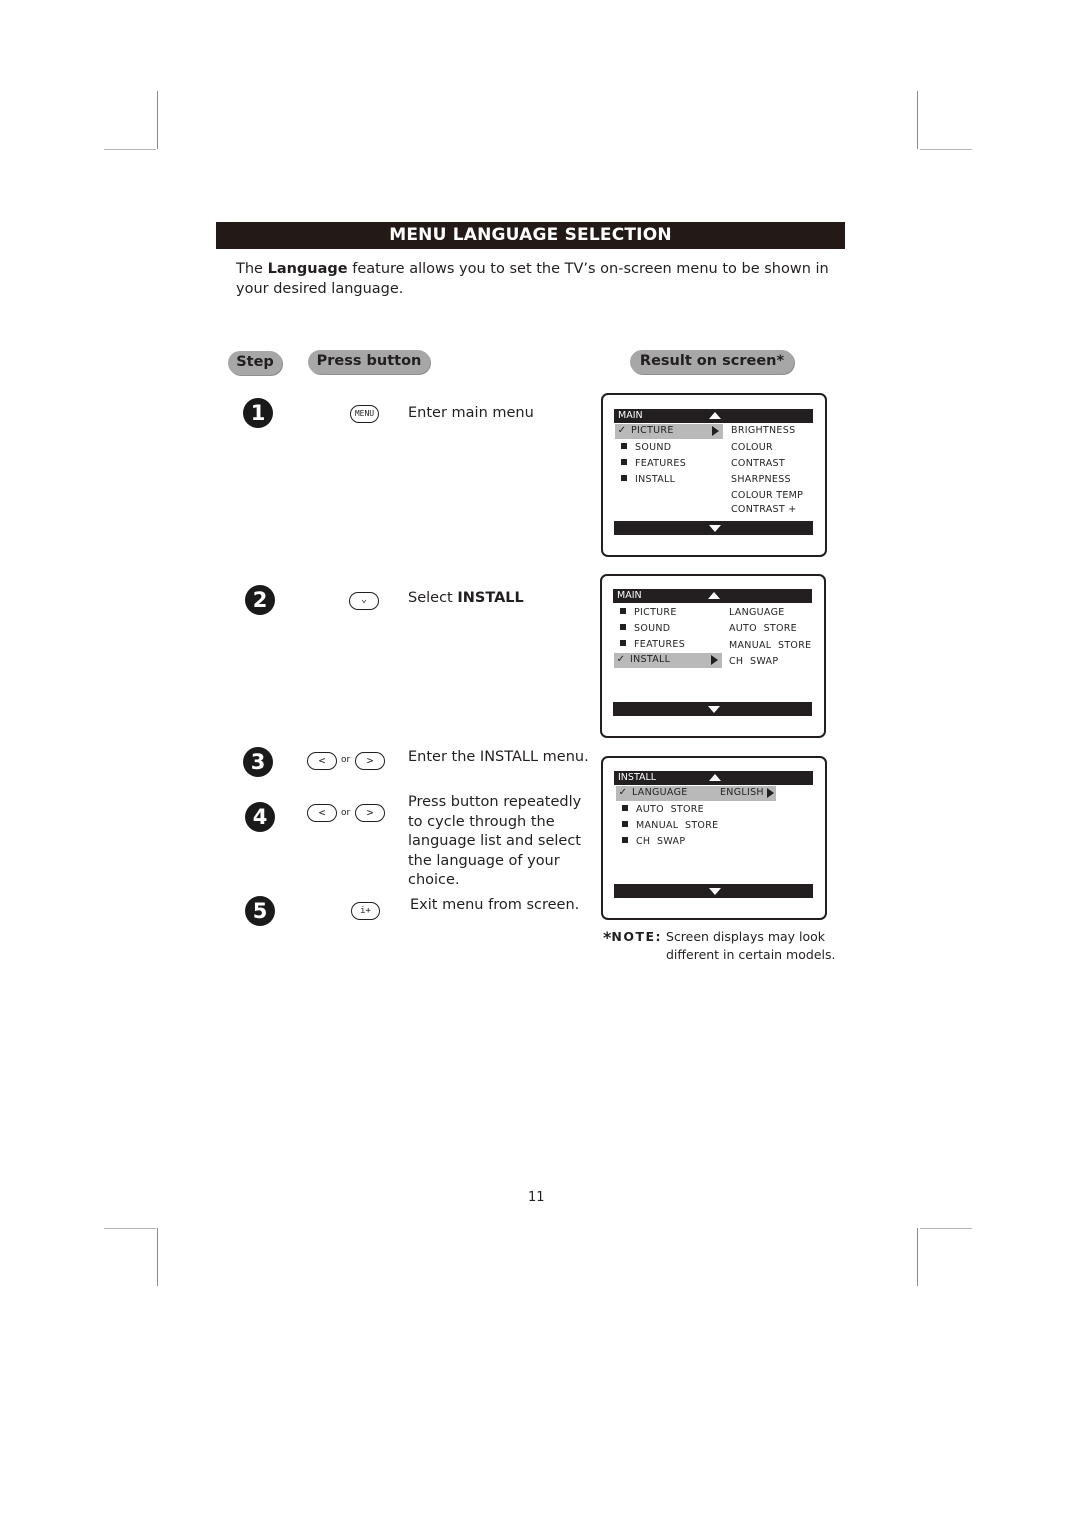 The image size is (1080, 1525). What do you see at coordinates (757, 612) in the screenshot?
I see `osd-sub-item: LANGUAGE` at bounding box center [757, 612].